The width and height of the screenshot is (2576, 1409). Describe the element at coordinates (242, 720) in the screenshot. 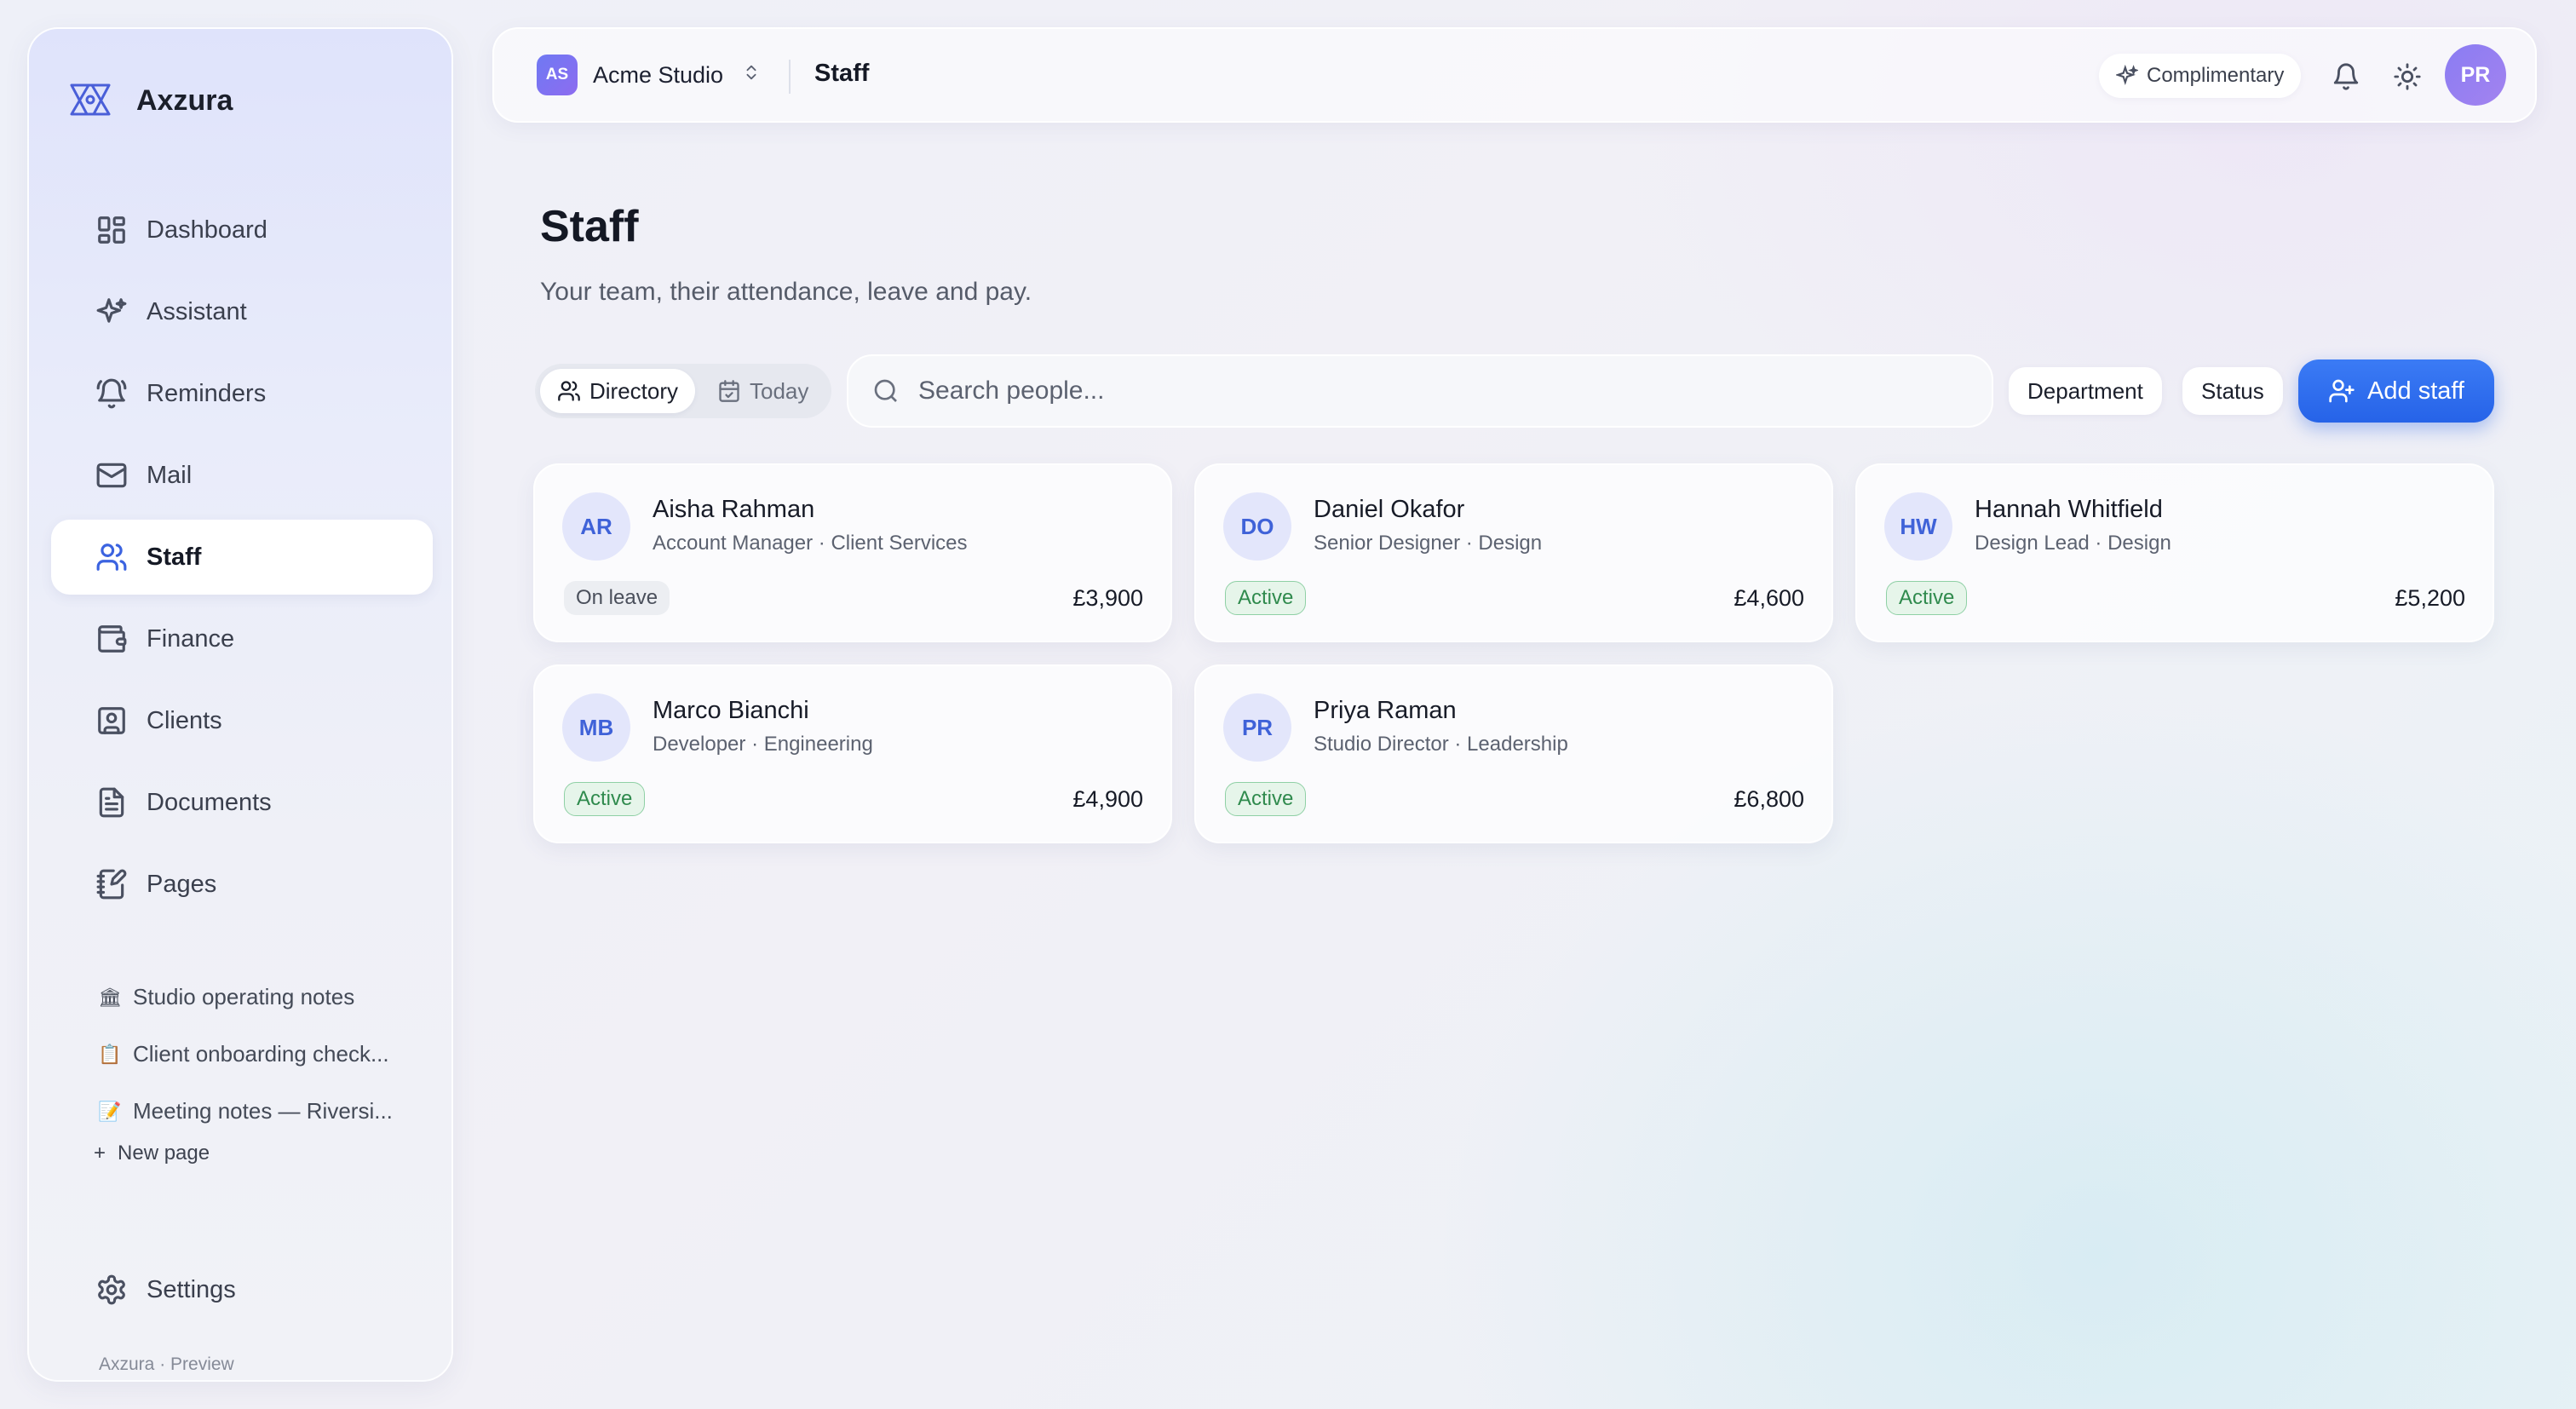

I see `sidebar-item-clients: Clients` at that location.